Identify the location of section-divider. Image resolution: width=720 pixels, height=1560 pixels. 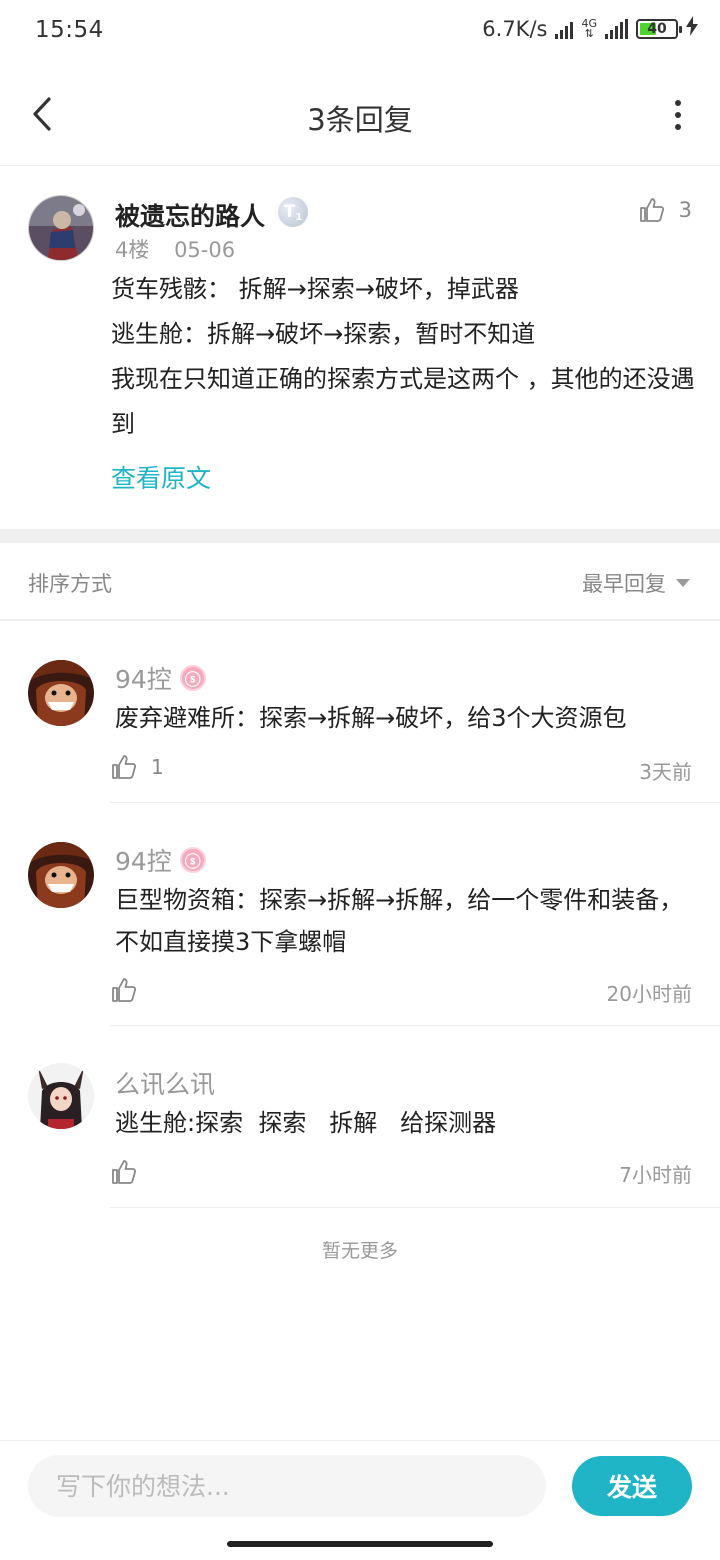
(360, 536).